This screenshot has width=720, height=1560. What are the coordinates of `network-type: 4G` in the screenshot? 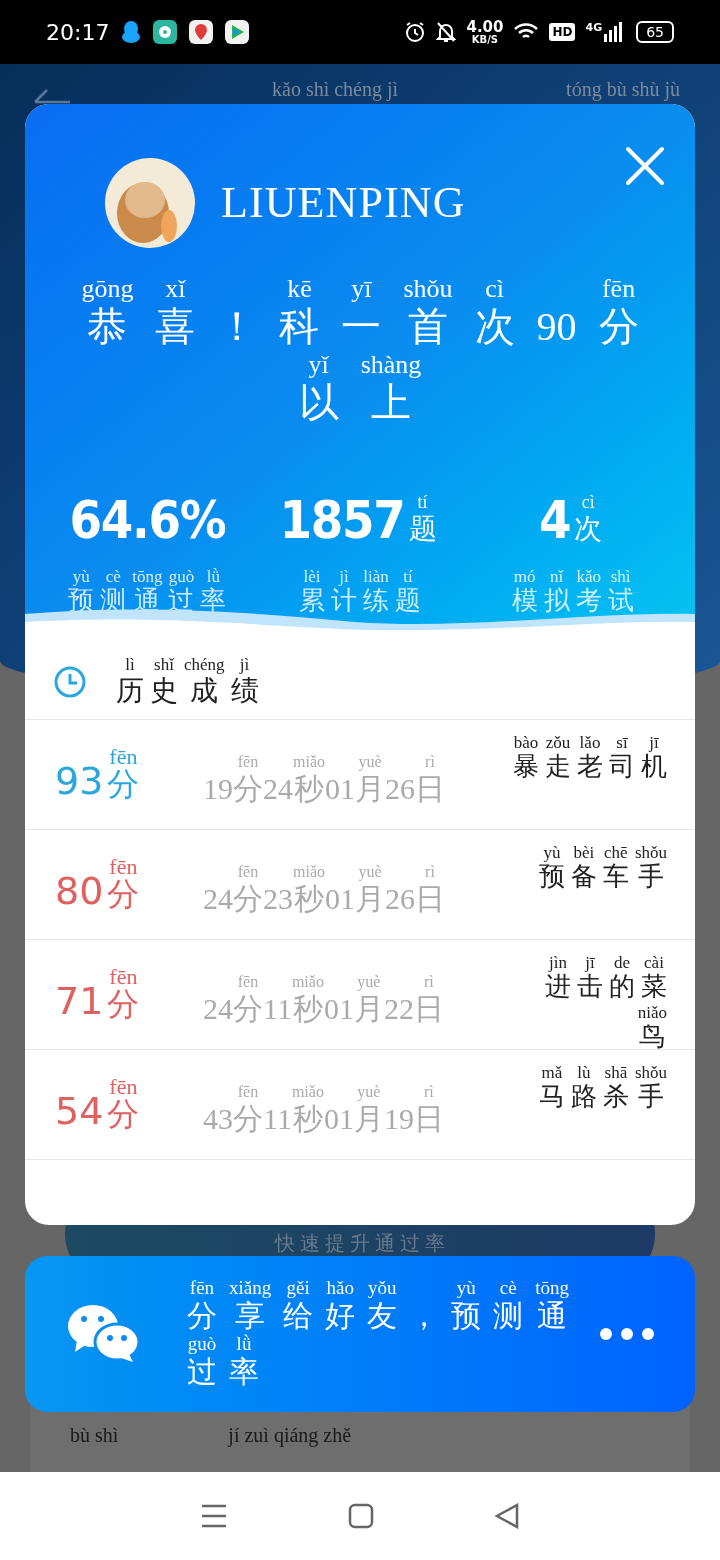 It's located at (594, 27).